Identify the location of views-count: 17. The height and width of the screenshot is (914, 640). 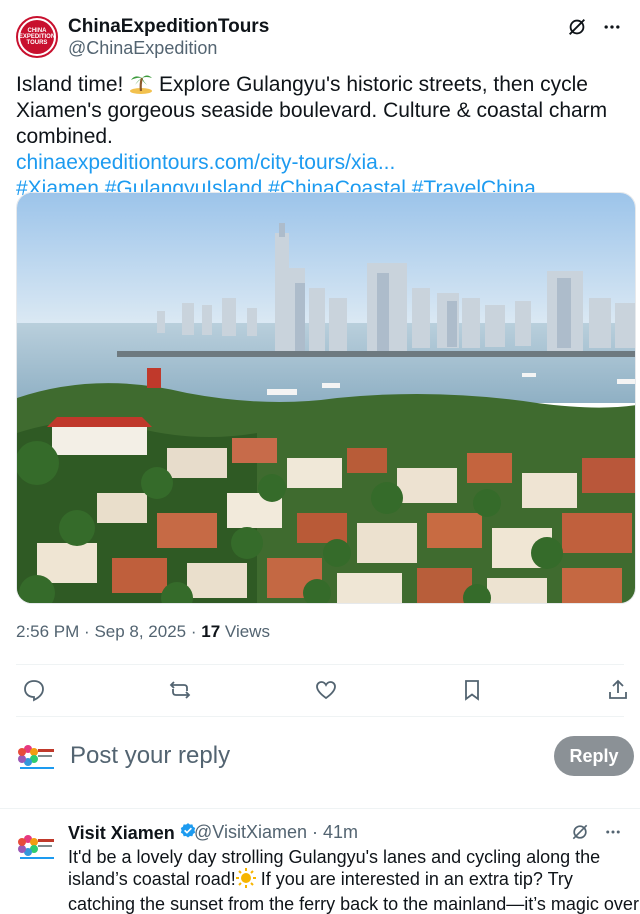
(211, 631).